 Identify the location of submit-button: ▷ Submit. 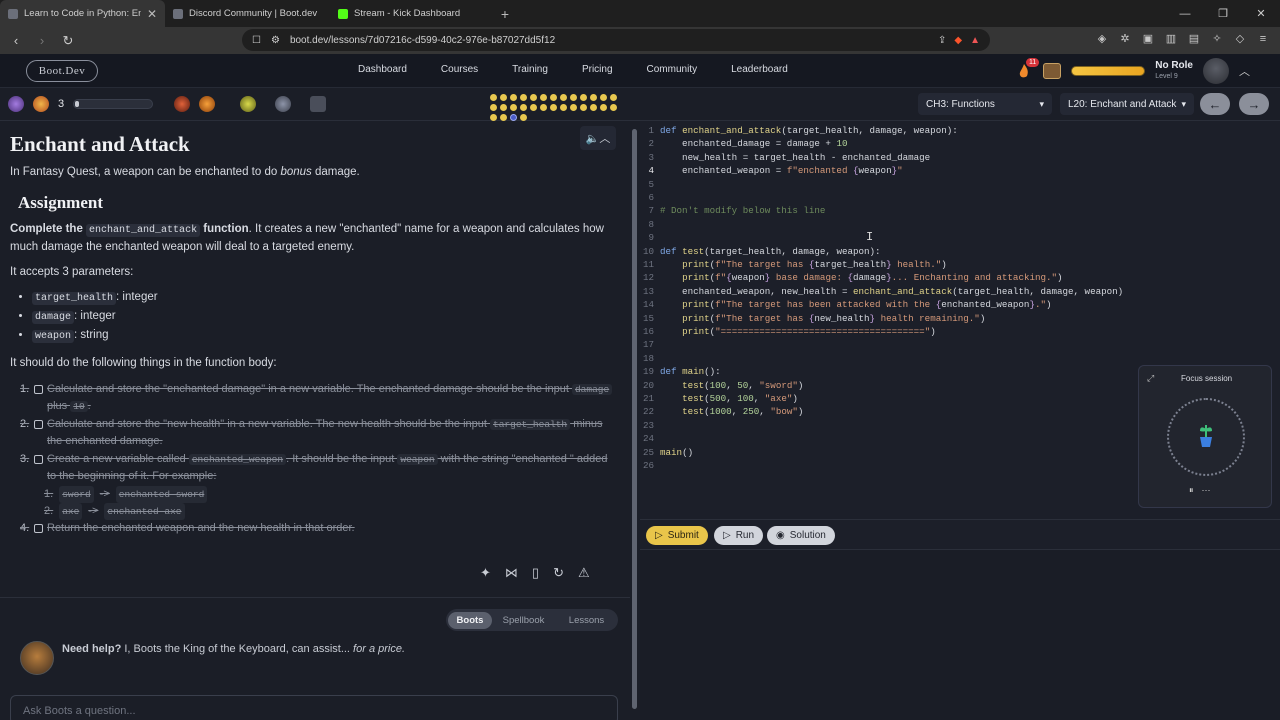
(677, 535).